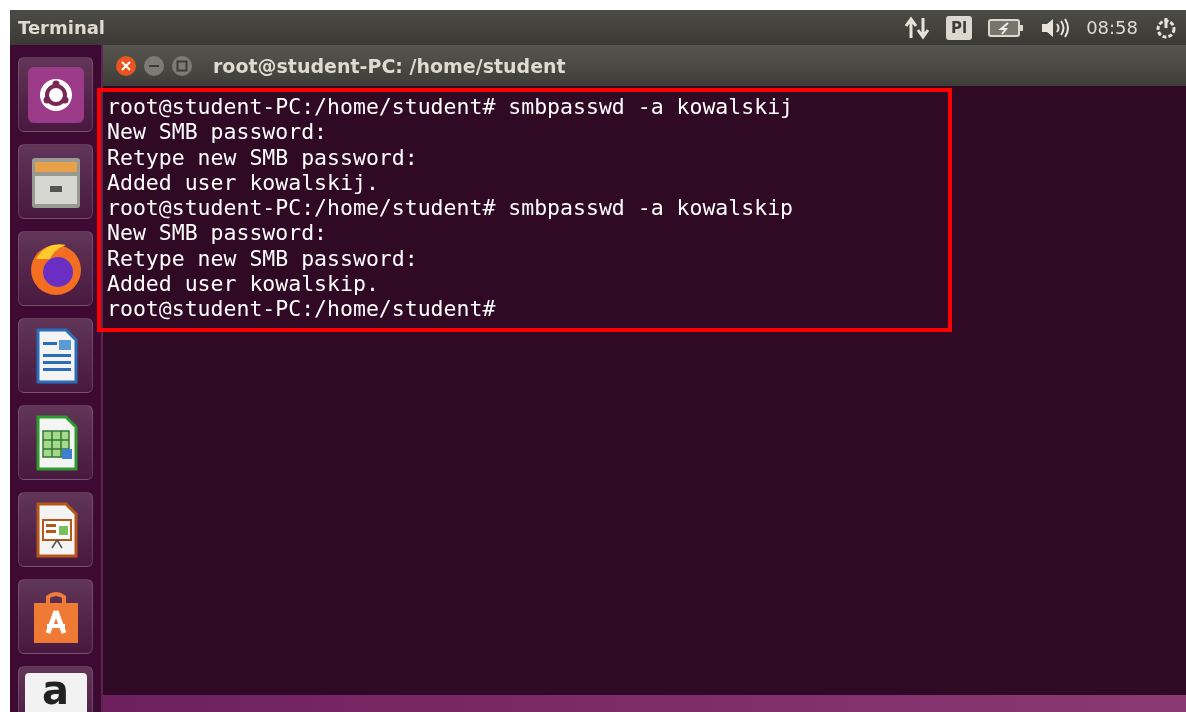 The width and height of the screenshot is (1186, 712). Describe the element at coordinates (1112, 27) in the screenshot. I see `clock: 08:58` at that location.